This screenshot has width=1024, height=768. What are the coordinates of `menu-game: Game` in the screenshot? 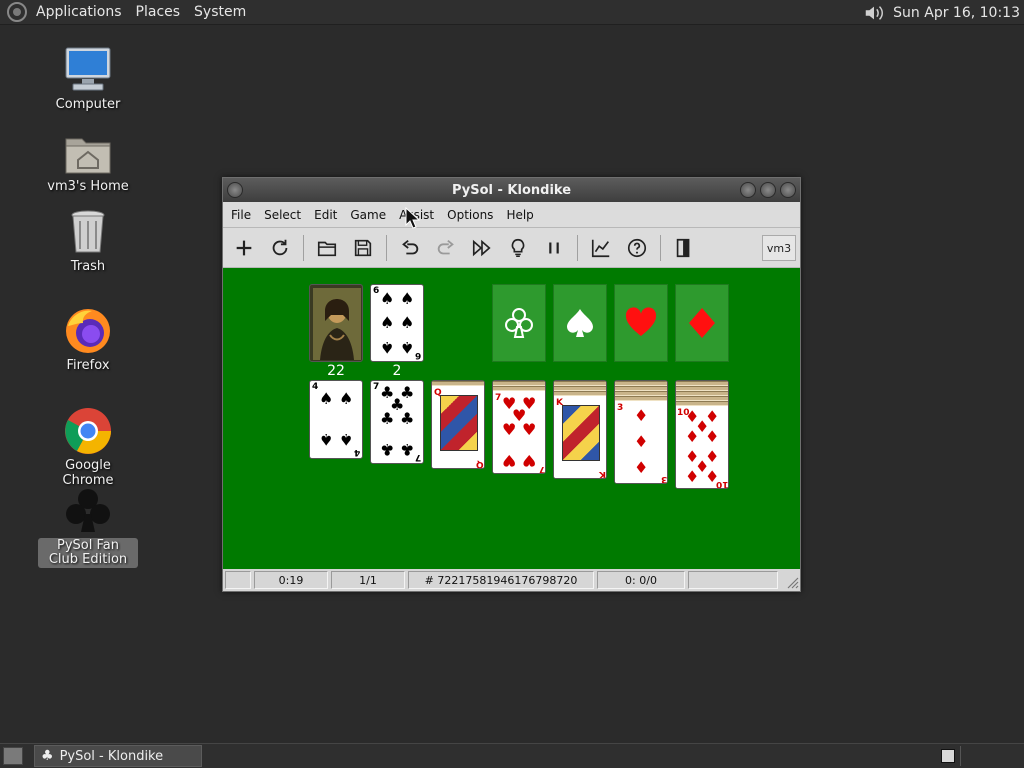 It's located at (368, 215).